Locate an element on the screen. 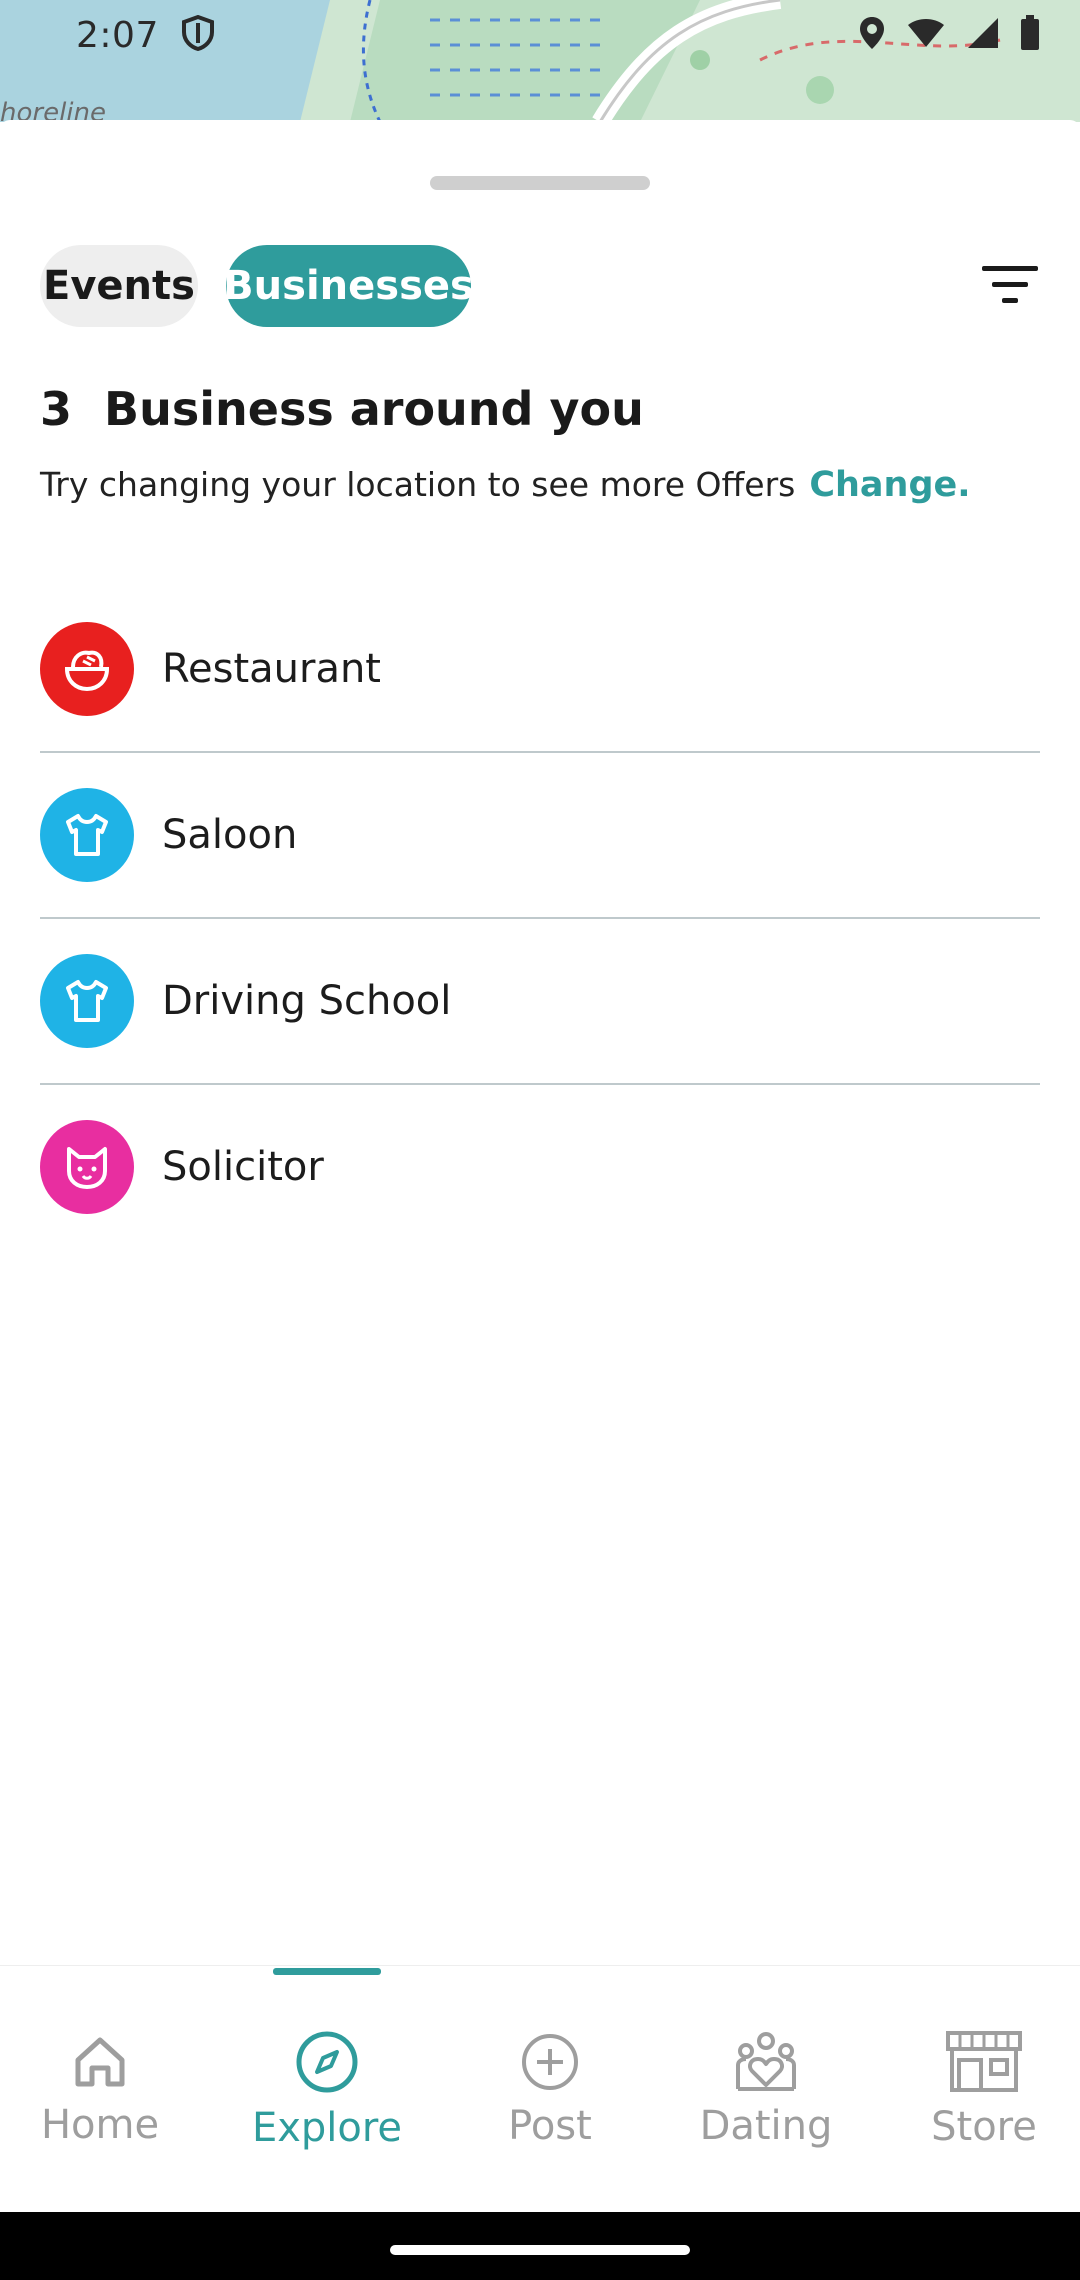 This screenshot has width=1080, height=2280. tab-businesses: Businesses is located at coordinates (348, 286).